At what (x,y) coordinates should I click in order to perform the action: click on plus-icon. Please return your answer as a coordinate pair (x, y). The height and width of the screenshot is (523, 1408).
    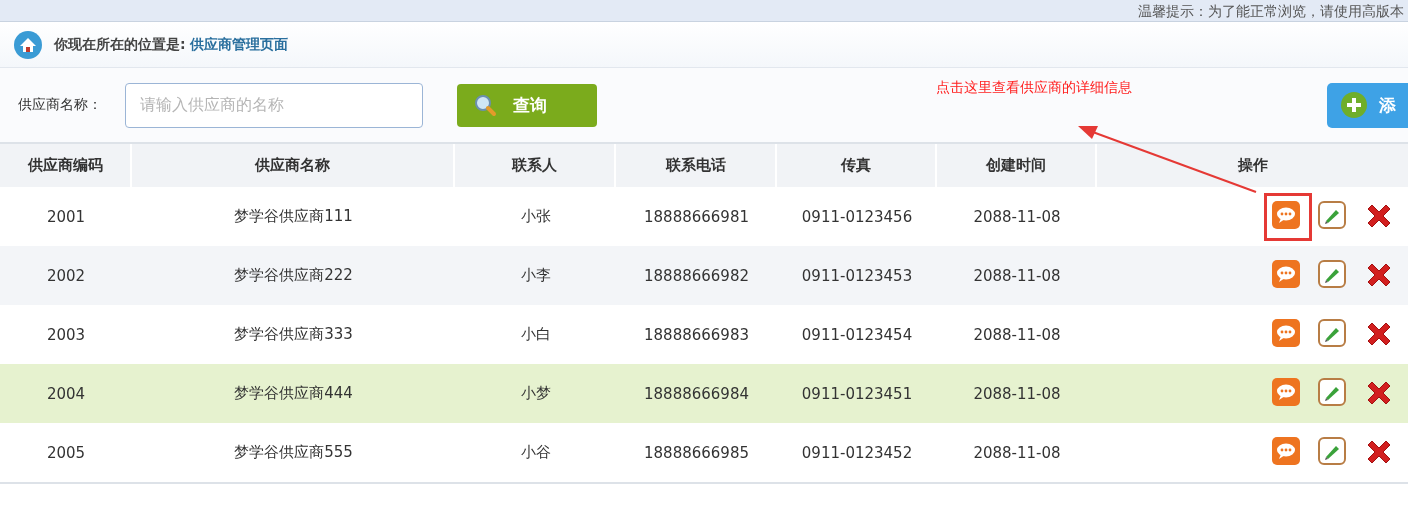
    Looking at the image, I should click on (1354, 105).